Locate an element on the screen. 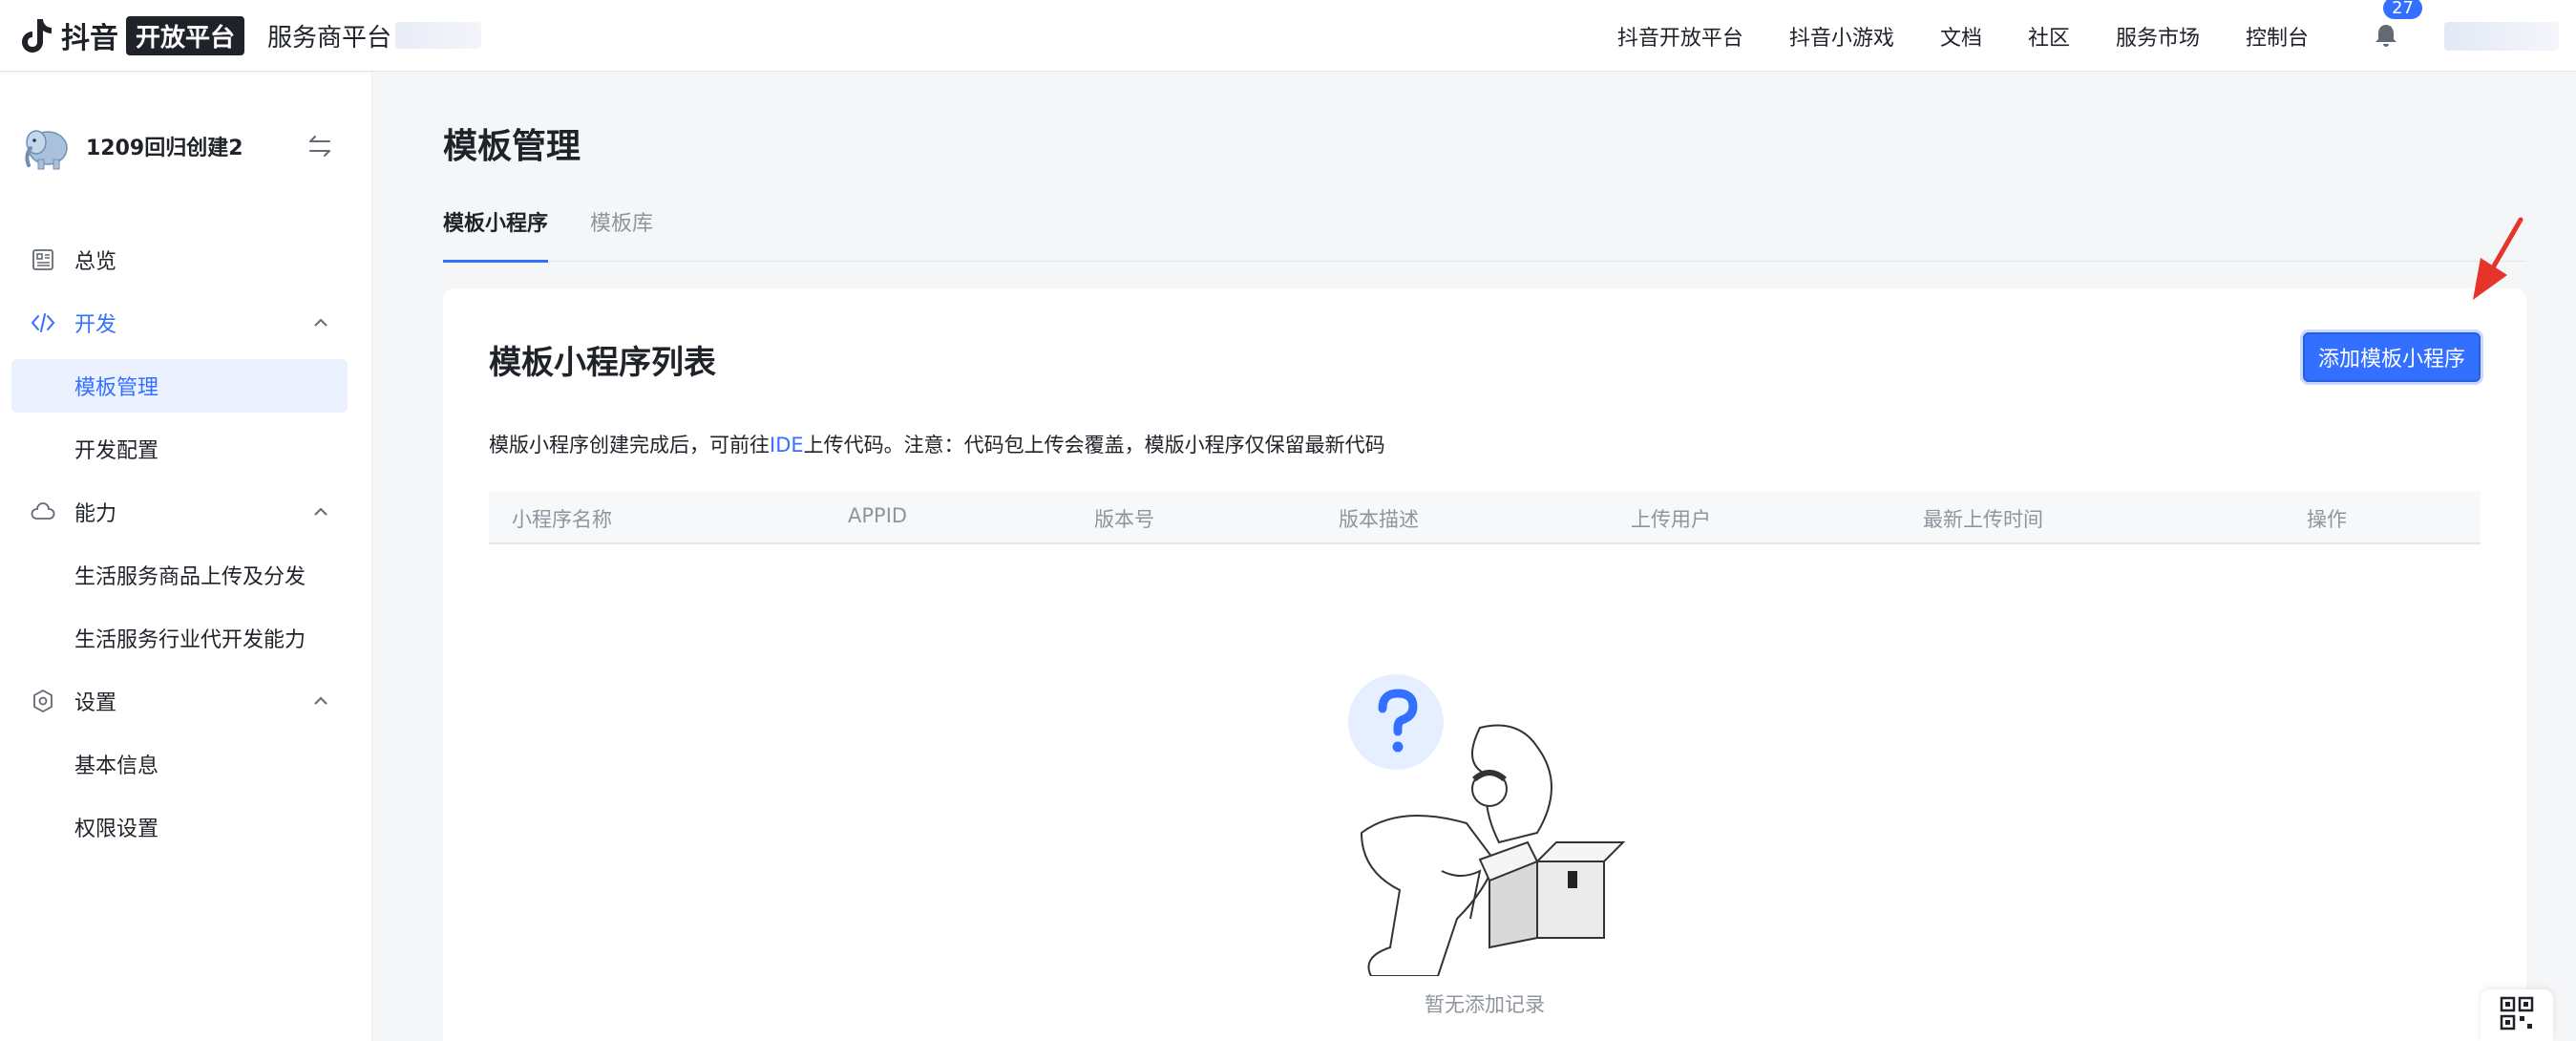 This screenshot has width=2576, height=1041. sidebar-item-basic-info: 基本信息 is located at coordinates (179, 764).